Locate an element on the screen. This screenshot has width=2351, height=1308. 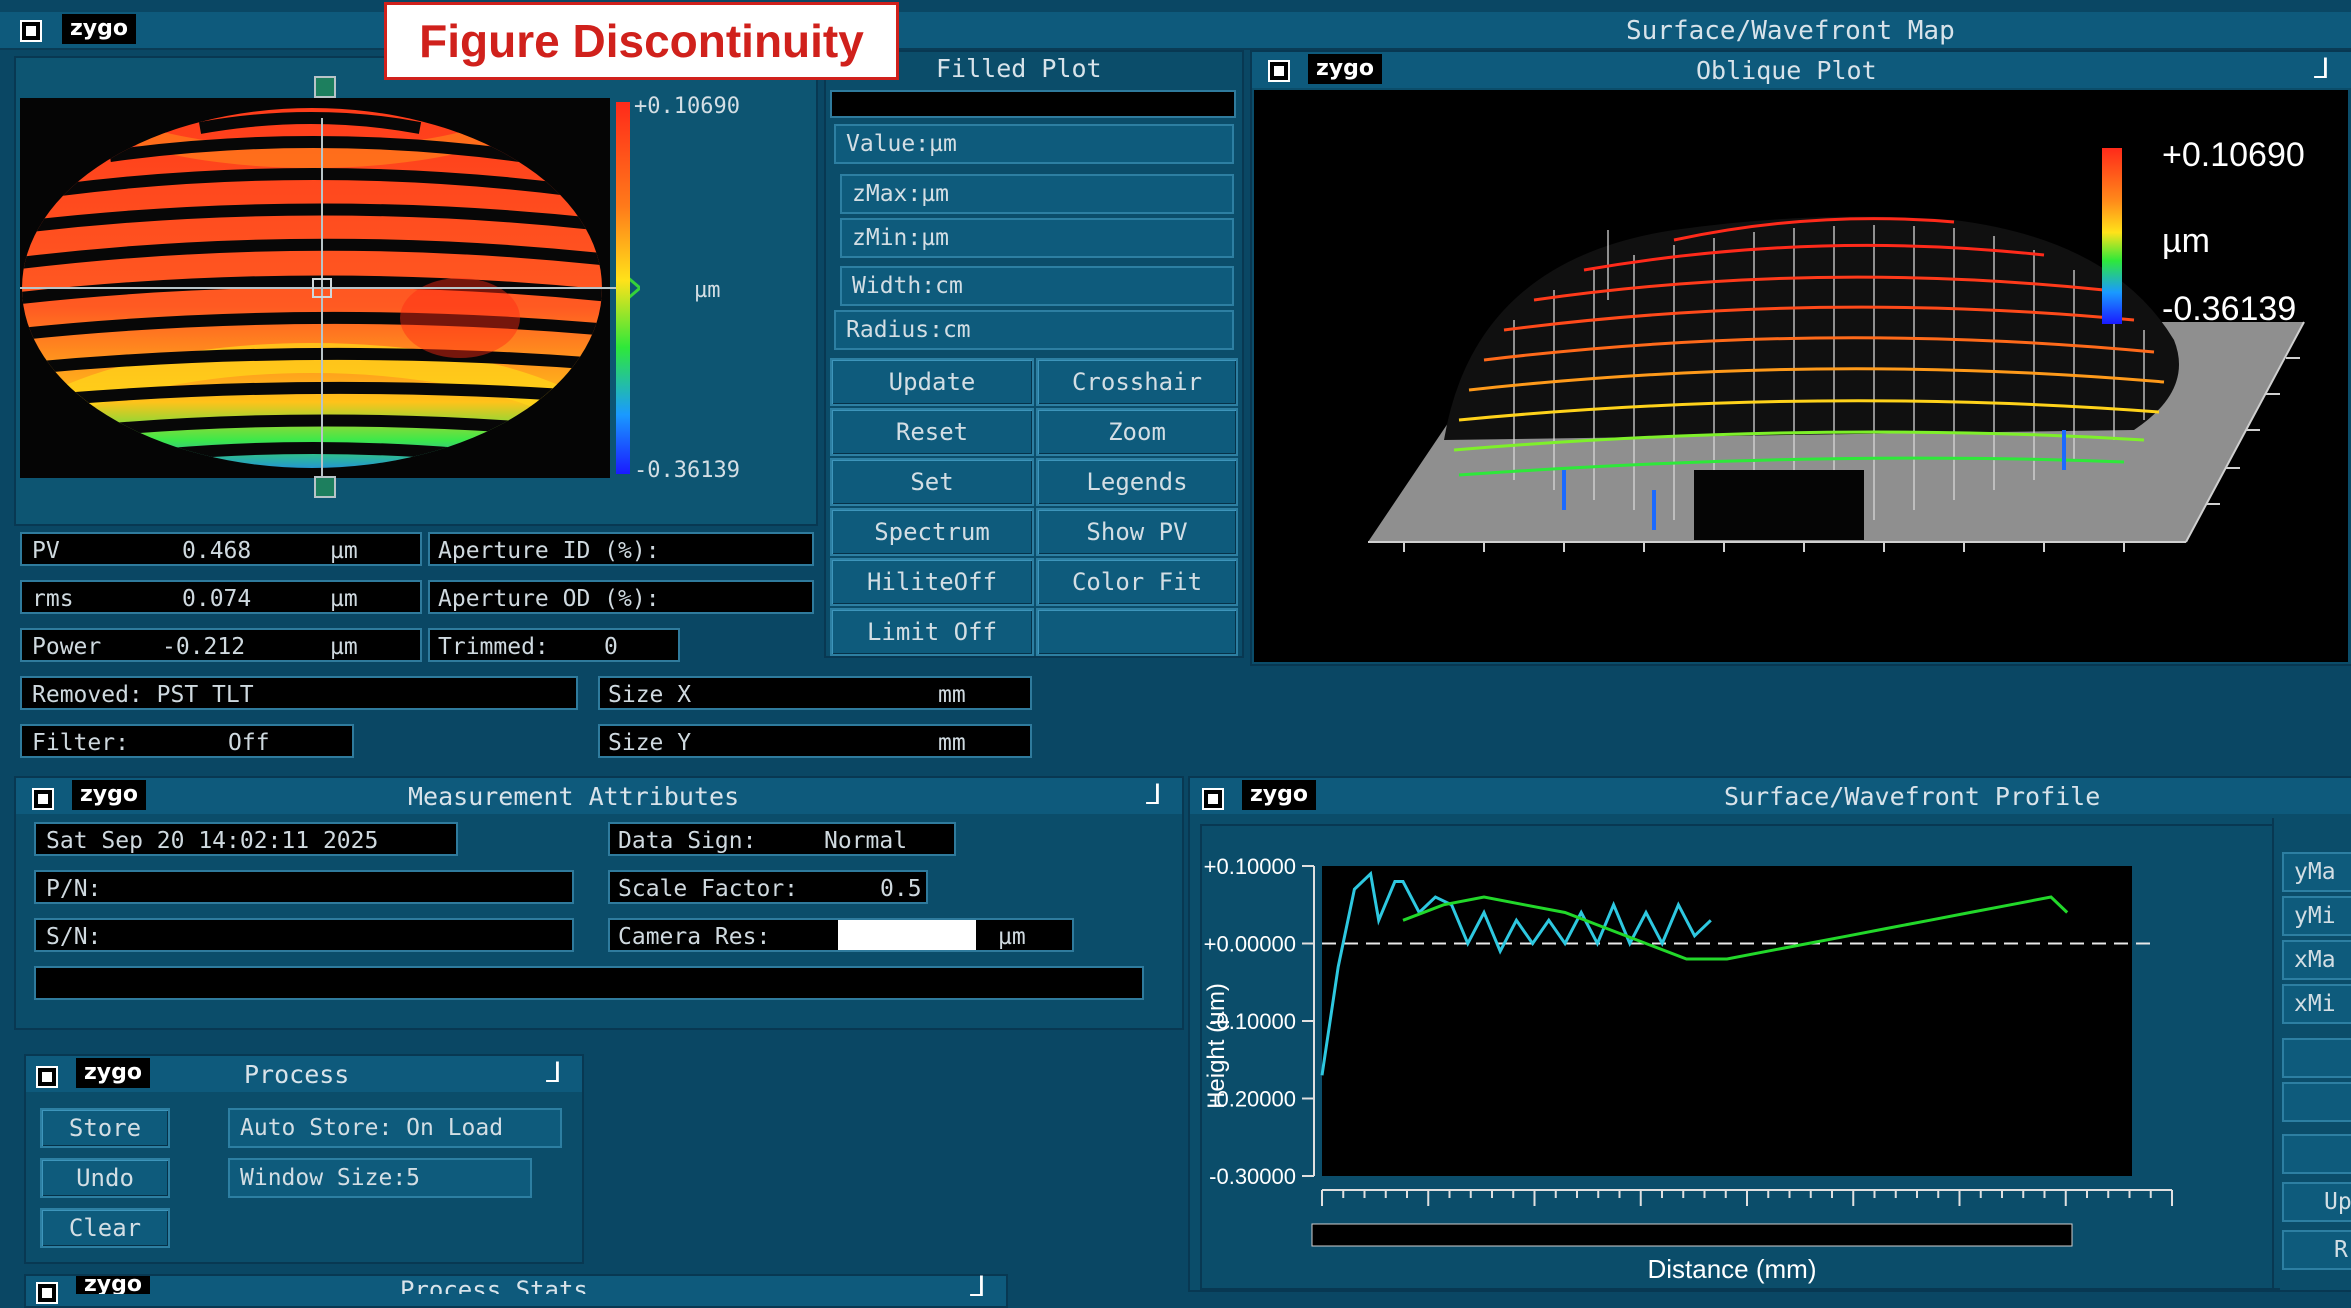
legends-button: Legends is located at coordinates (1137, 482).